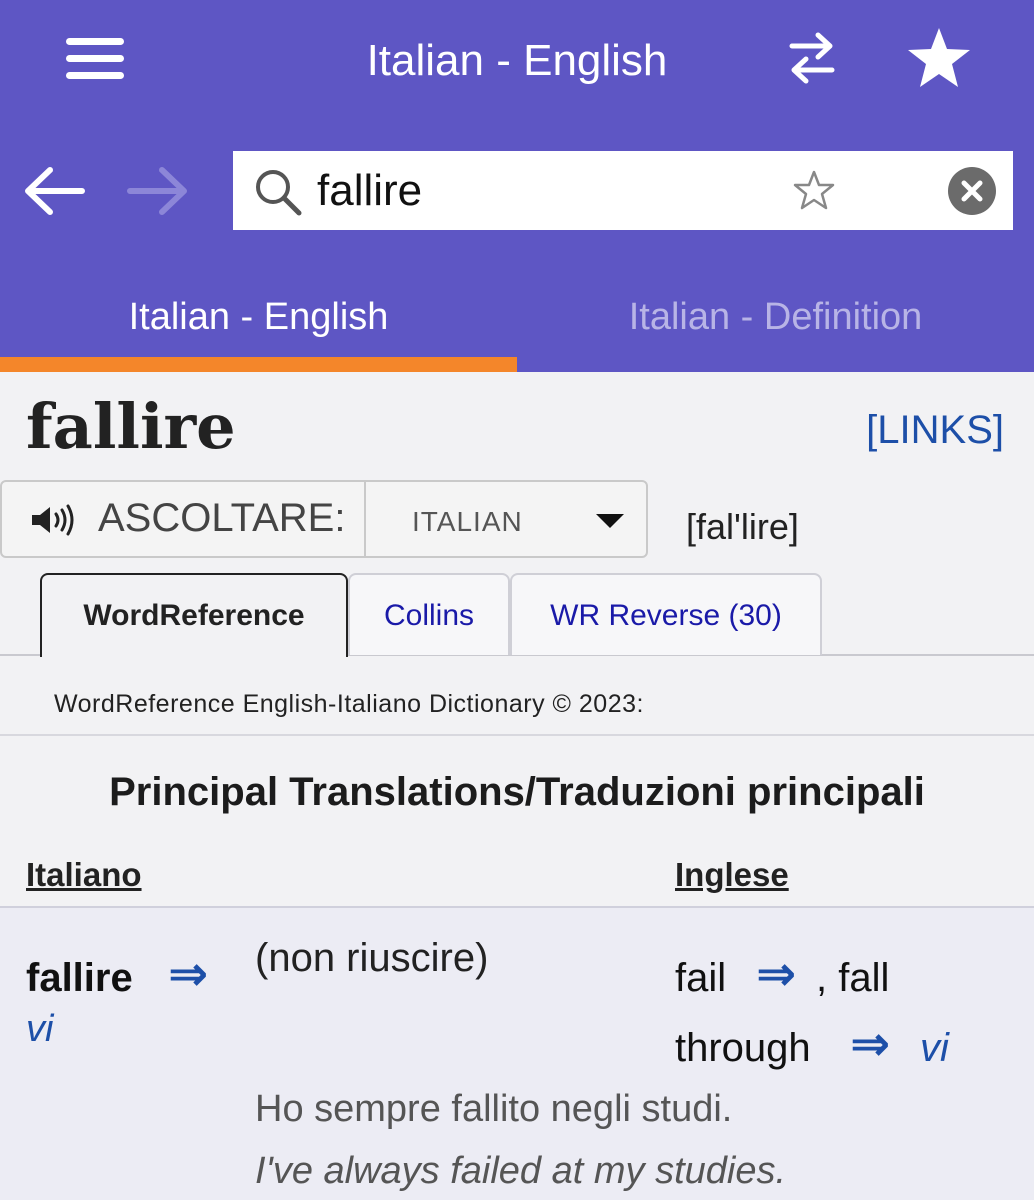 Image resolution: width=1034 pixels, height=1200 pixels. What do you see at coordinates (221, 518) in the screenshot?
I see `listen-label: ASCOLTARE:` at bounding box center [221, 518].